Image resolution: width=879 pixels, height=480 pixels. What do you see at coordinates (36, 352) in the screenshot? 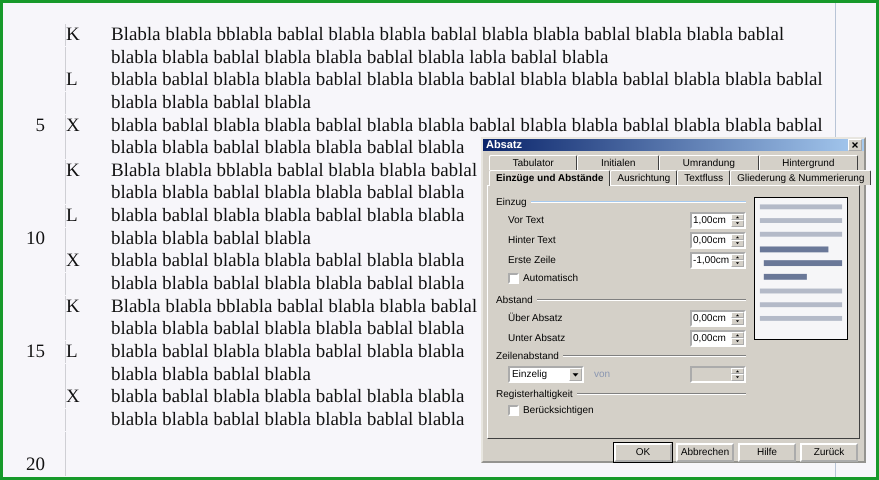
I see `line-number: 15` at bounding box center [36, 352].